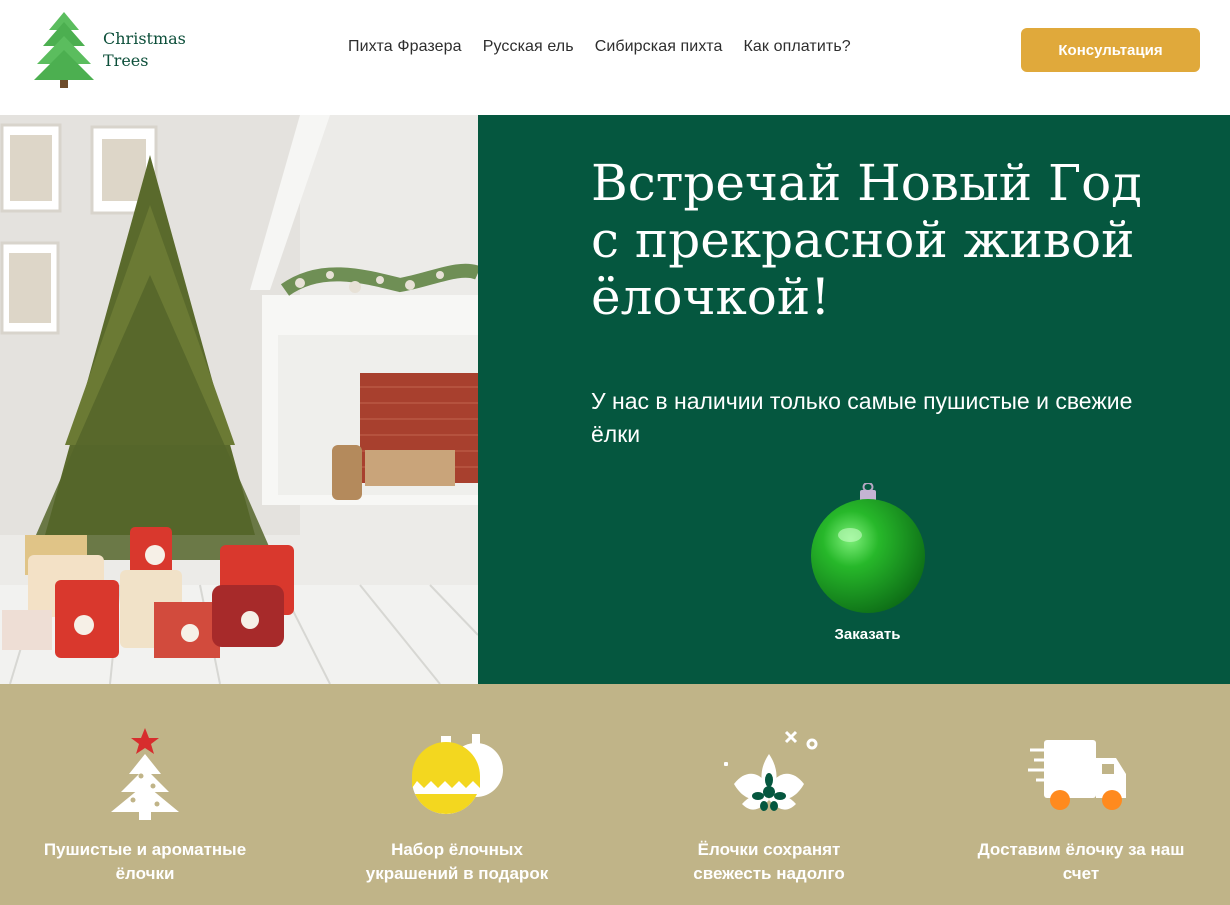 Image resolution: width=1230 pixels, height=905 pixels. Describe the element at coordinates (457, 862) in the screenshot. I see `feature-text: Набор ёлочных украшений в подарок` at that location.